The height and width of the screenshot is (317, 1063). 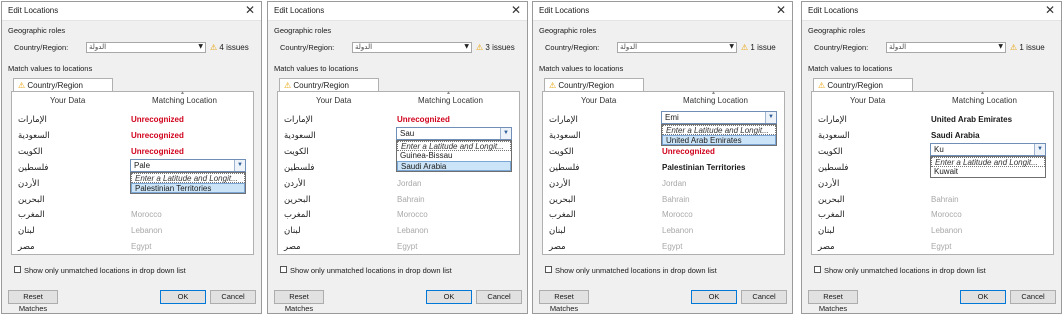 I want to click on dropdown-option: Kuwait, so click(x=988, y=172).